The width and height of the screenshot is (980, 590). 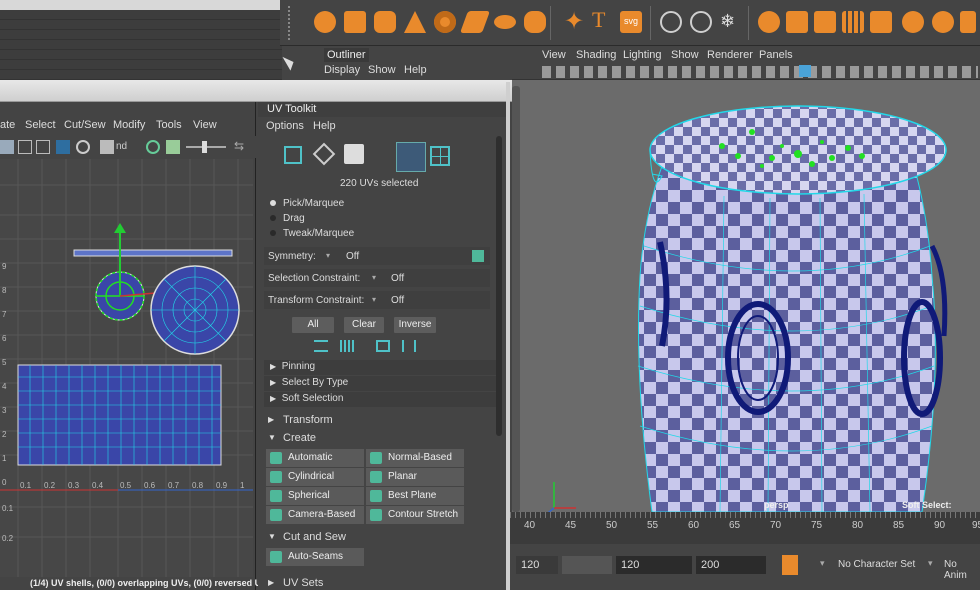 I want to click on smooth-icon, so click(x=853, y=22).